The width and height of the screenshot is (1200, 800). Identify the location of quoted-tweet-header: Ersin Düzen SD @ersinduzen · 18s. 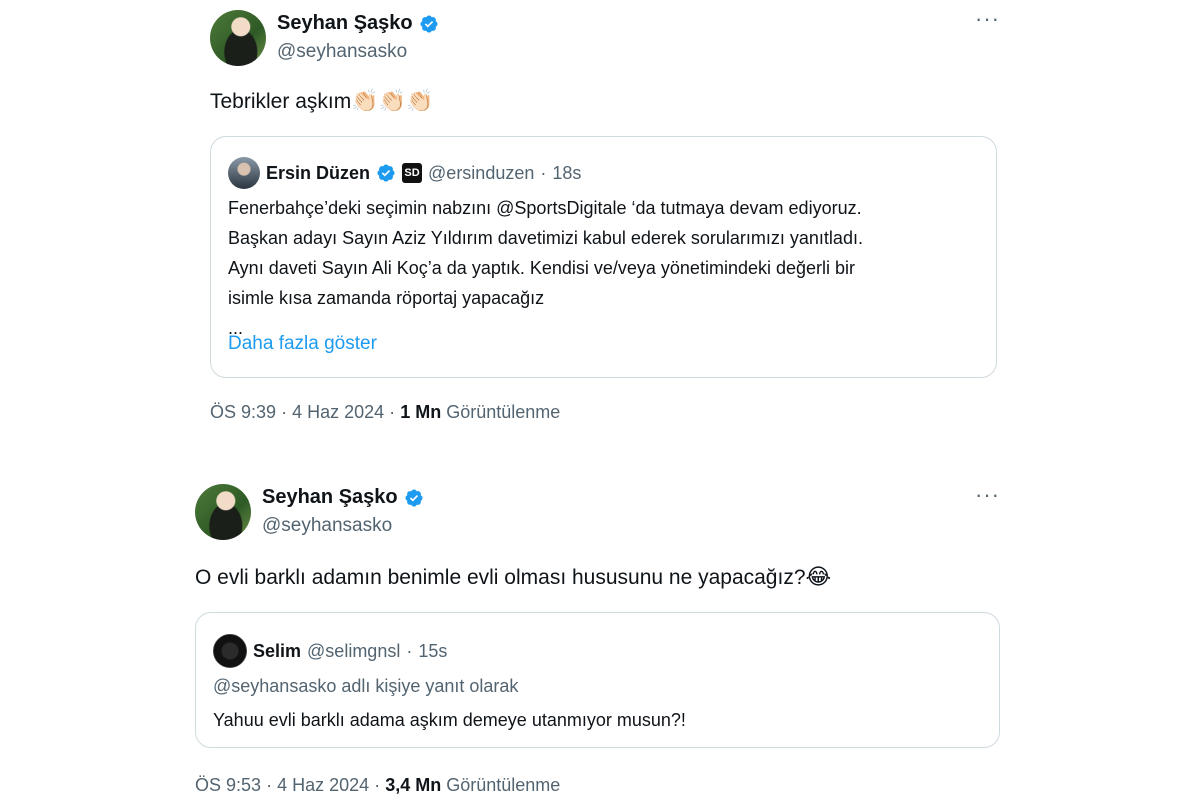
(404, 173).